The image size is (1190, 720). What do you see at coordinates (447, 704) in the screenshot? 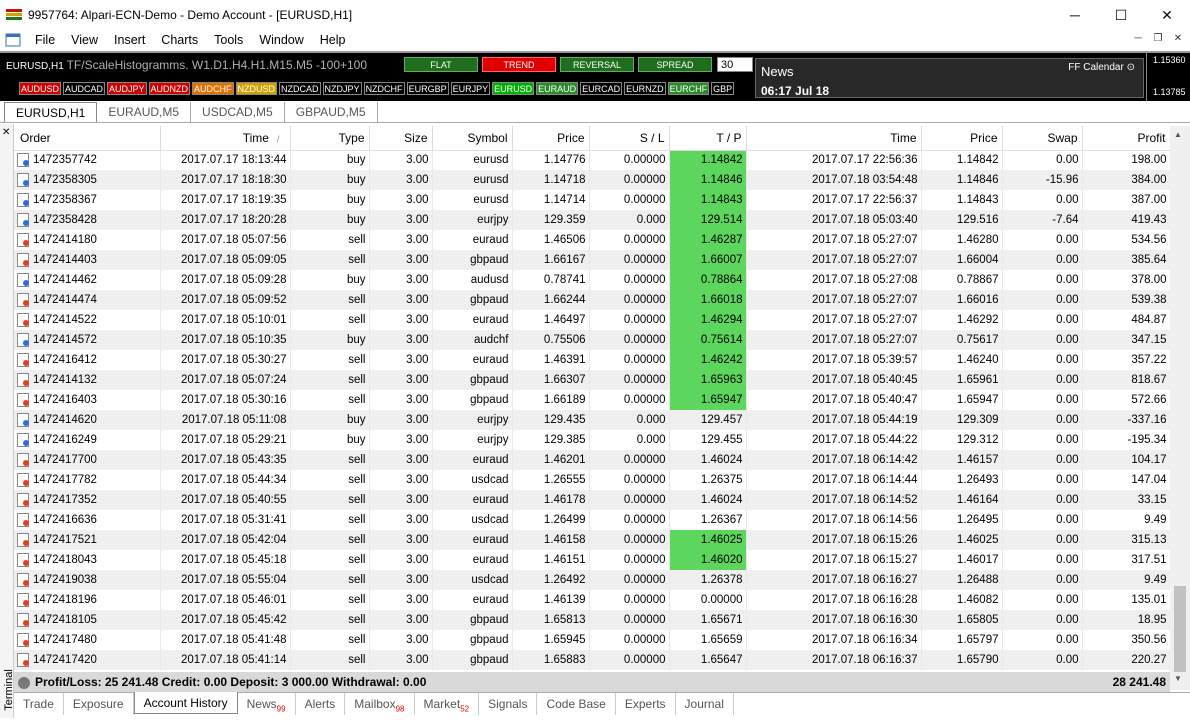
I see `terminal-tab-market: Market52` at bounding box center [447, 704].